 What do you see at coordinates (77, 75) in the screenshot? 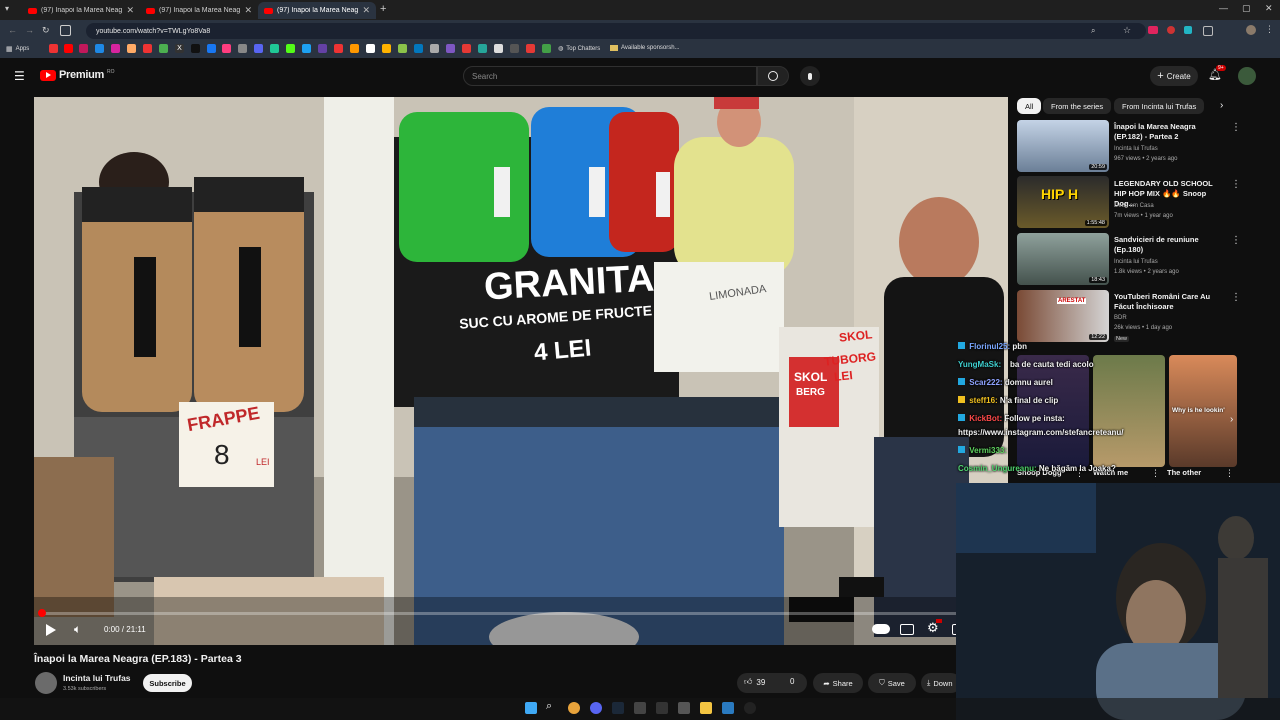
I see `youtube-premium-logo: Premium RO` at bounding box center [77, 75].